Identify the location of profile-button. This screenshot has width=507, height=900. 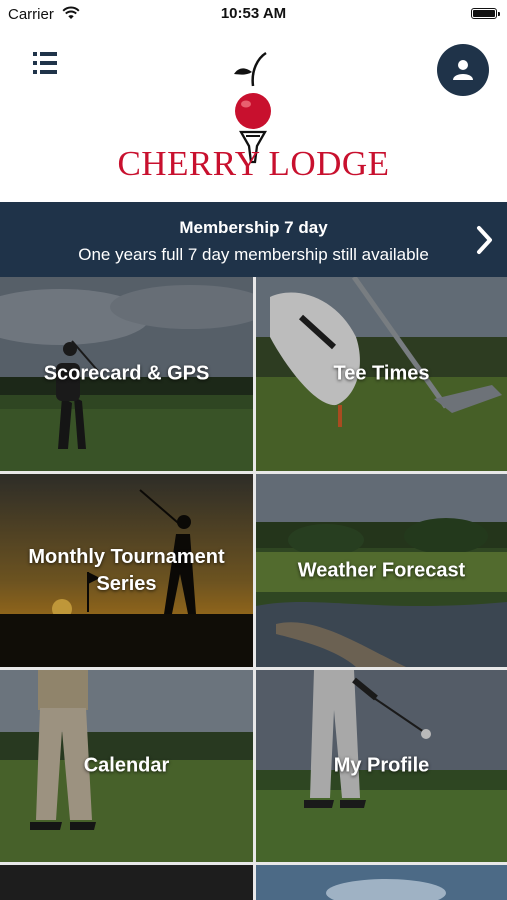
(463, 70).